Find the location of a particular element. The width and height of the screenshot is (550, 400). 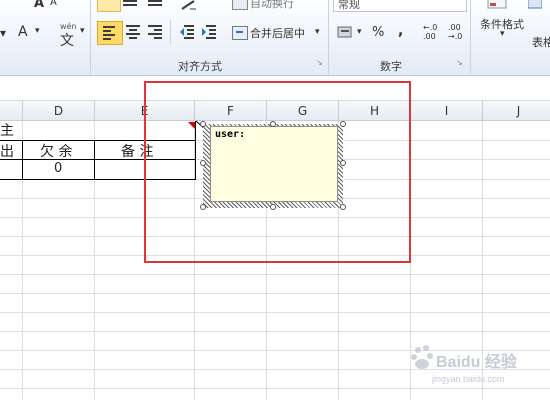

watermark-url: jingyan.baidu.com is located at coordinates (468, 379).